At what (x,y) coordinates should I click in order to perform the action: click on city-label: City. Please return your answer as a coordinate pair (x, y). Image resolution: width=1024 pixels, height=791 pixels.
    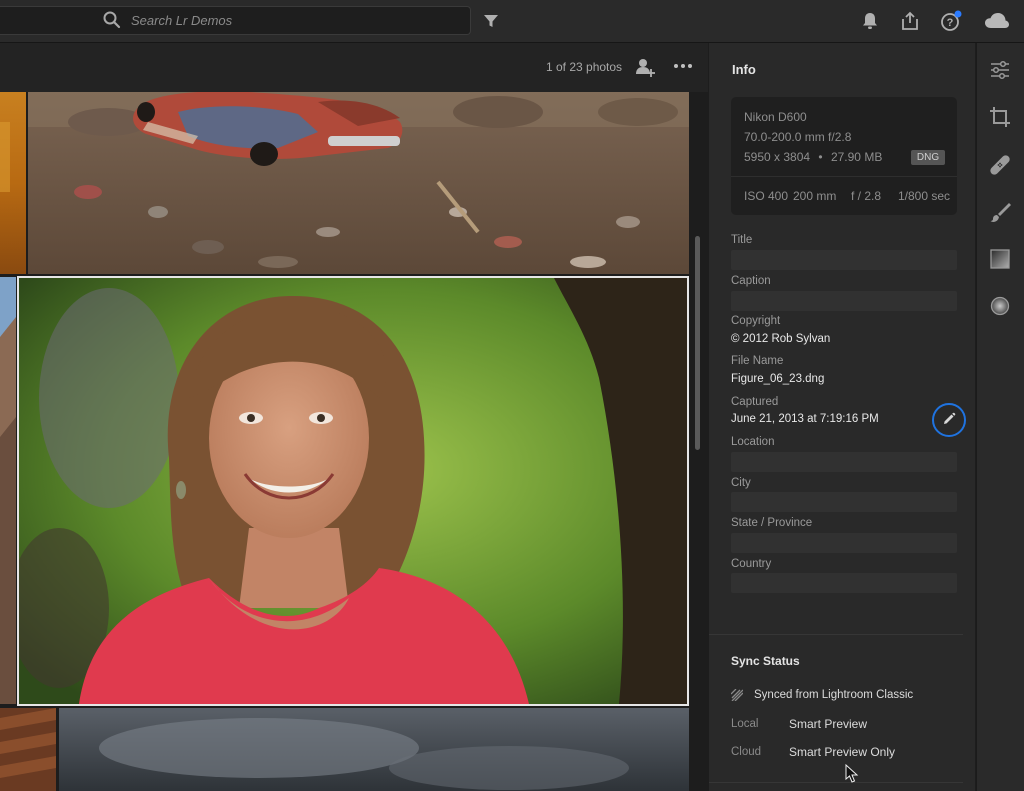
    Looking at the image, I should click on (741, 483).